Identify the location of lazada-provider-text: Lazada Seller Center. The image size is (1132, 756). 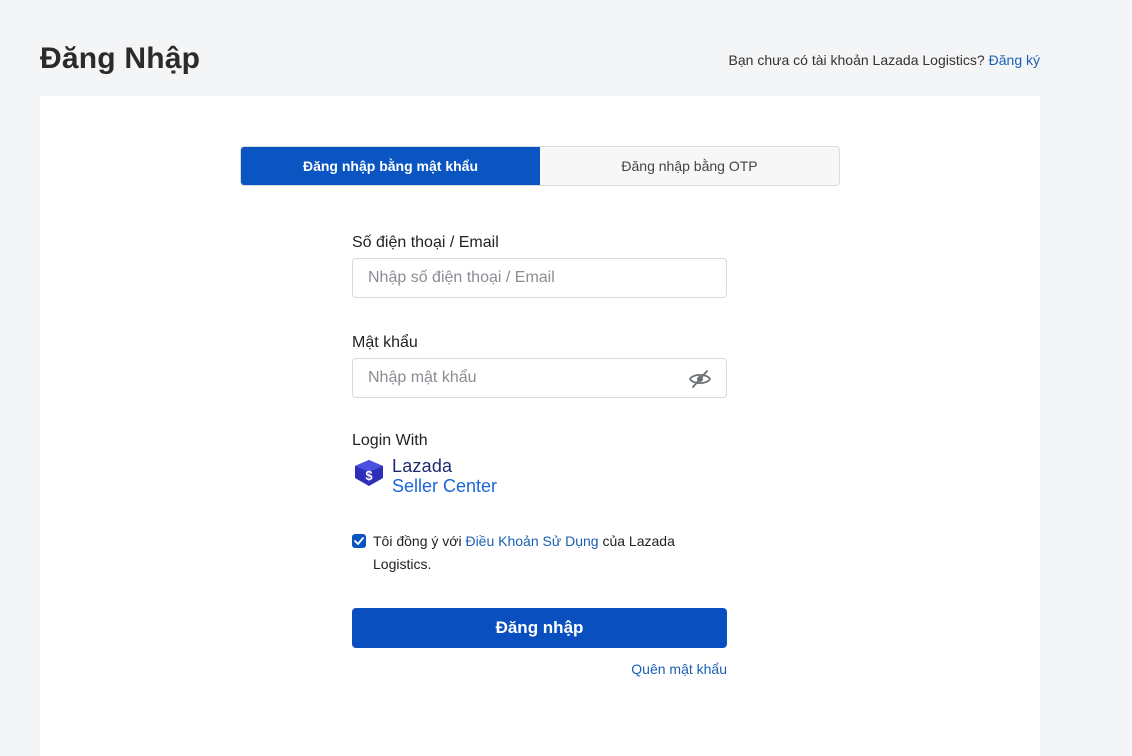
(444, 476).